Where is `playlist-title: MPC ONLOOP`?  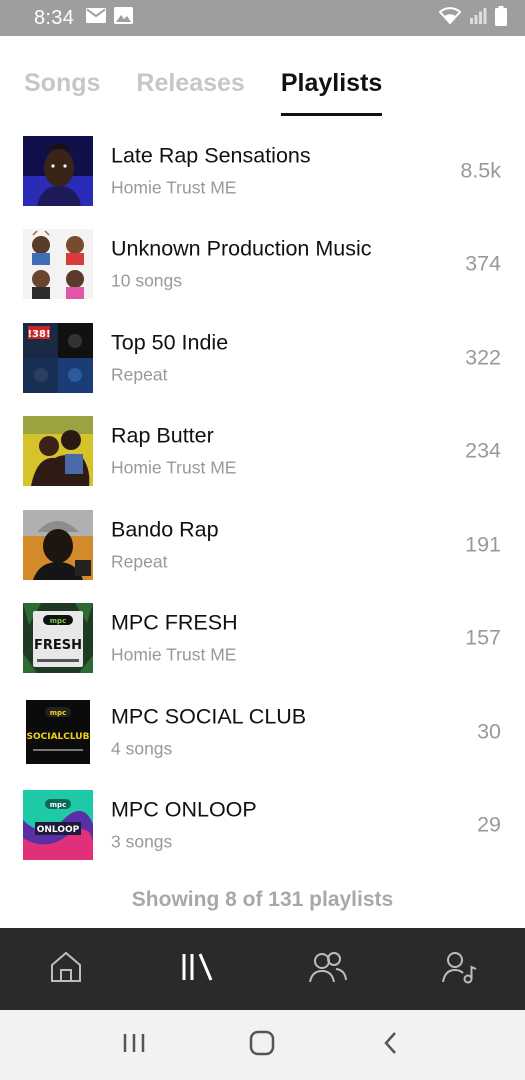
playlist-title: MPC ONLOOP is located at coordinates (184, 809).